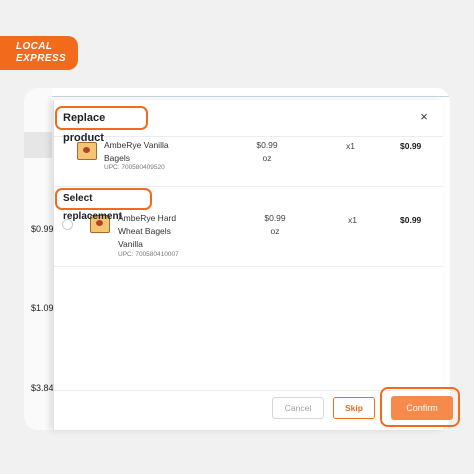 The height and width of the screenshot is (474, 474). What do you see at coordinates (136, 151) in the screenshot?
I see `original-product-name: AmbeRye Vanilla Bagels` at bounding box center [136, 151].